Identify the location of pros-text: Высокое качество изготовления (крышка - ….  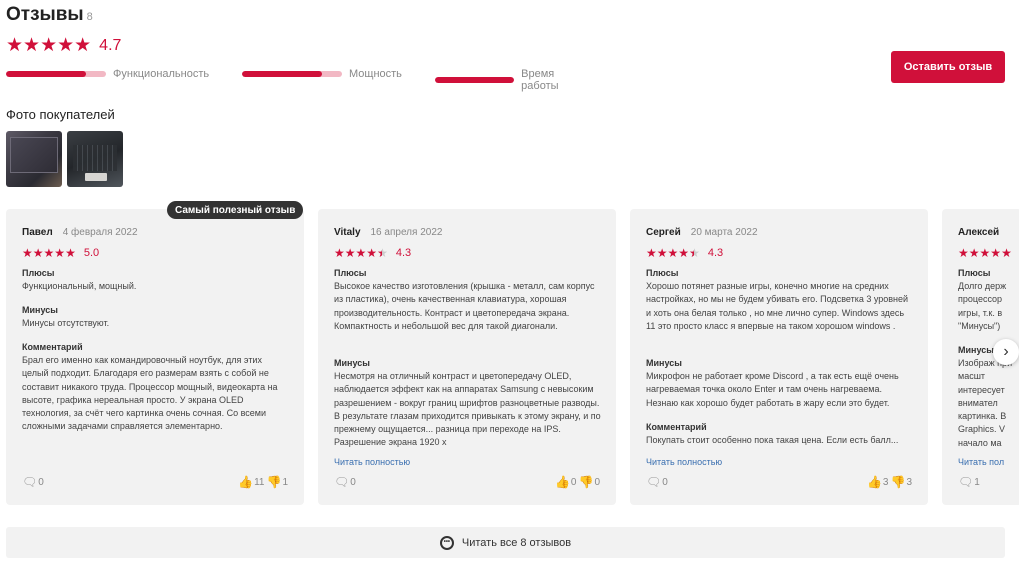
(464, 306).